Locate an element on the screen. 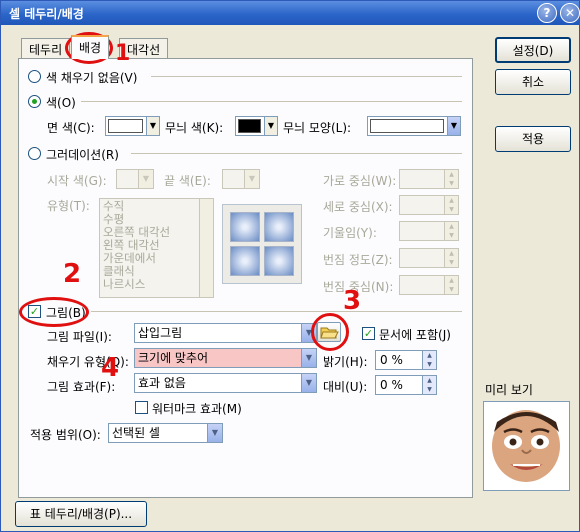  pattern-color-label: 무늬 색(K): is located at coordinates (194, 128).